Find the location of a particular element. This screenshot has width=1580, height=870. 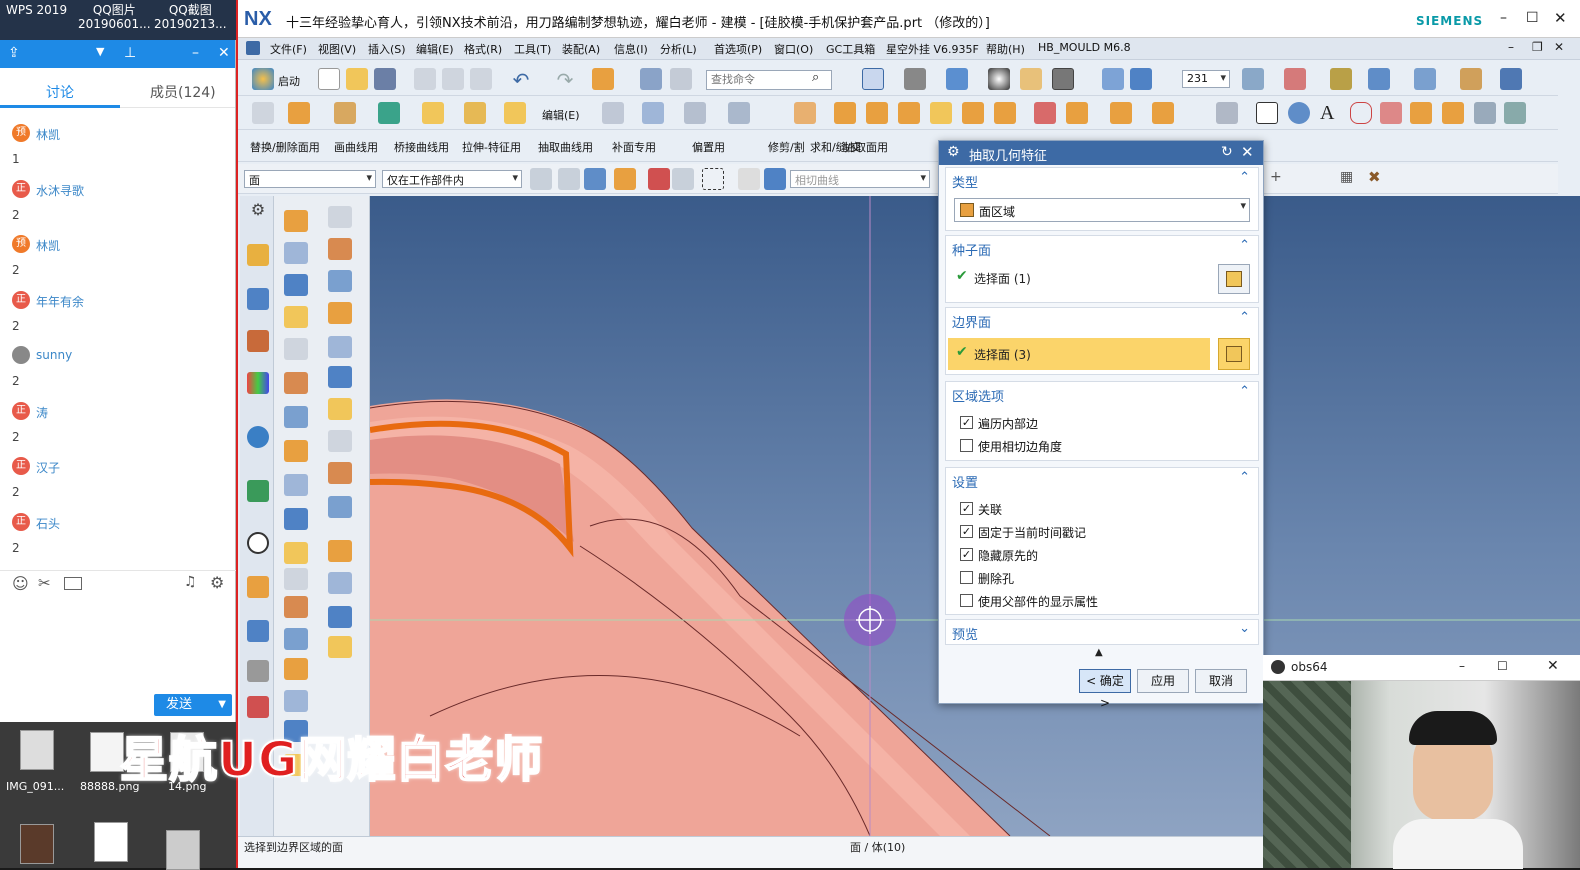

subtract-icon is located at coordinates (845, 113).